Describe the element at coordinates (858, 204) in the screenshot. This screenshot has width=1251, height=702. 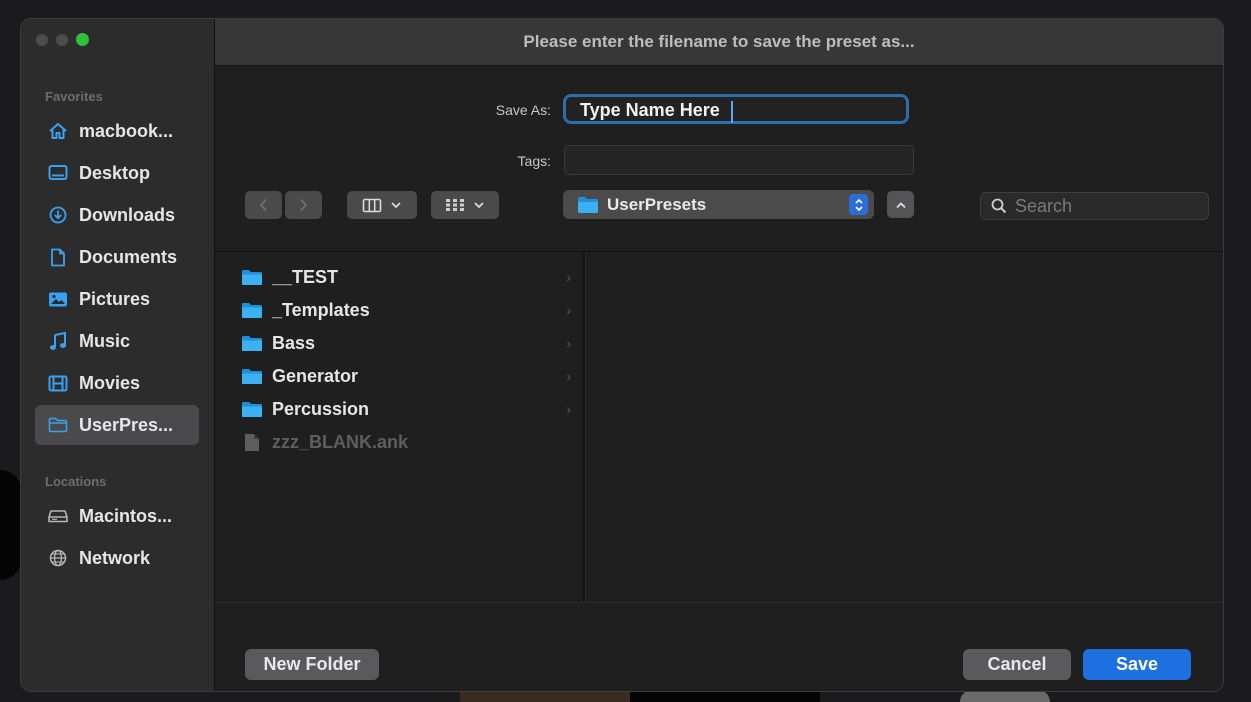
I see `up-down-stepper-icon` at that location.